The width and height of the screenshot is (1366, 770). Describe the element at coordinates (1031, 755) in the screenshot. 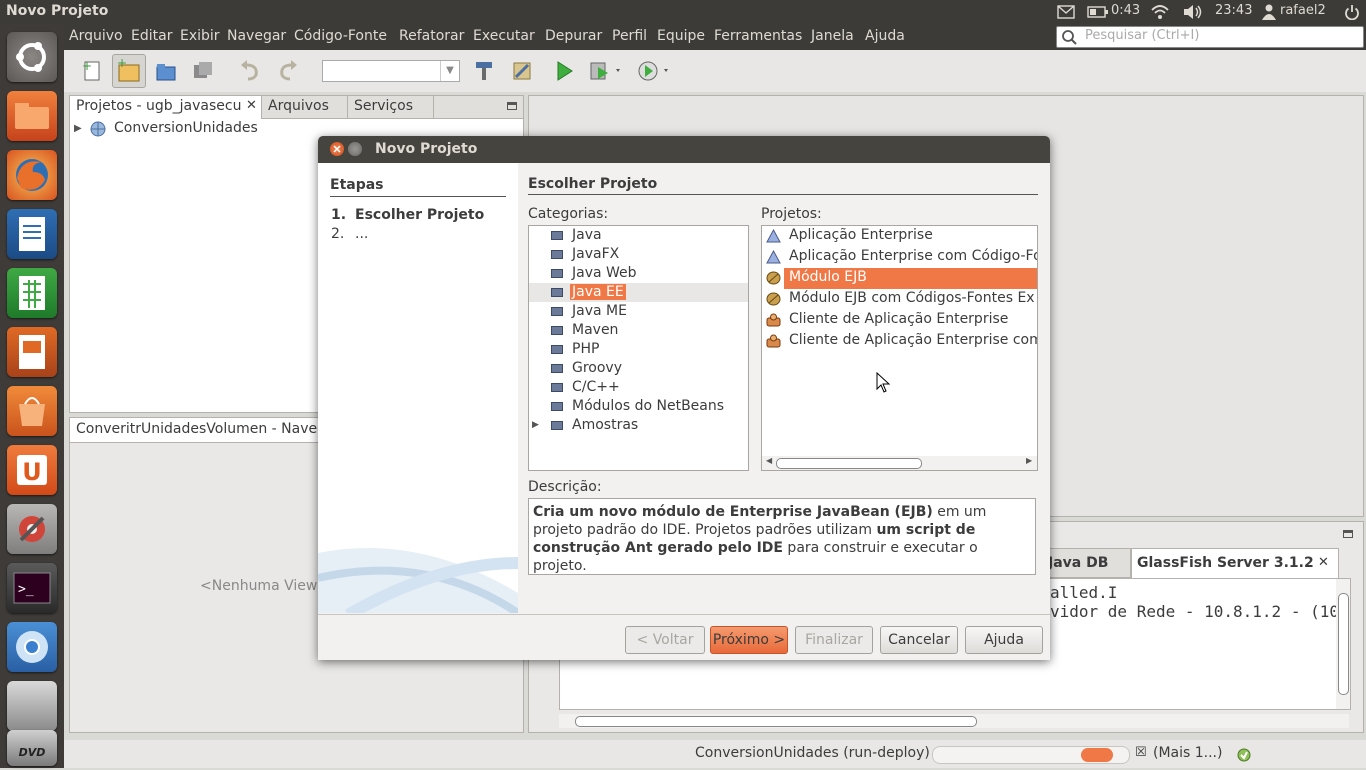

I see `progress-bar` at that location.